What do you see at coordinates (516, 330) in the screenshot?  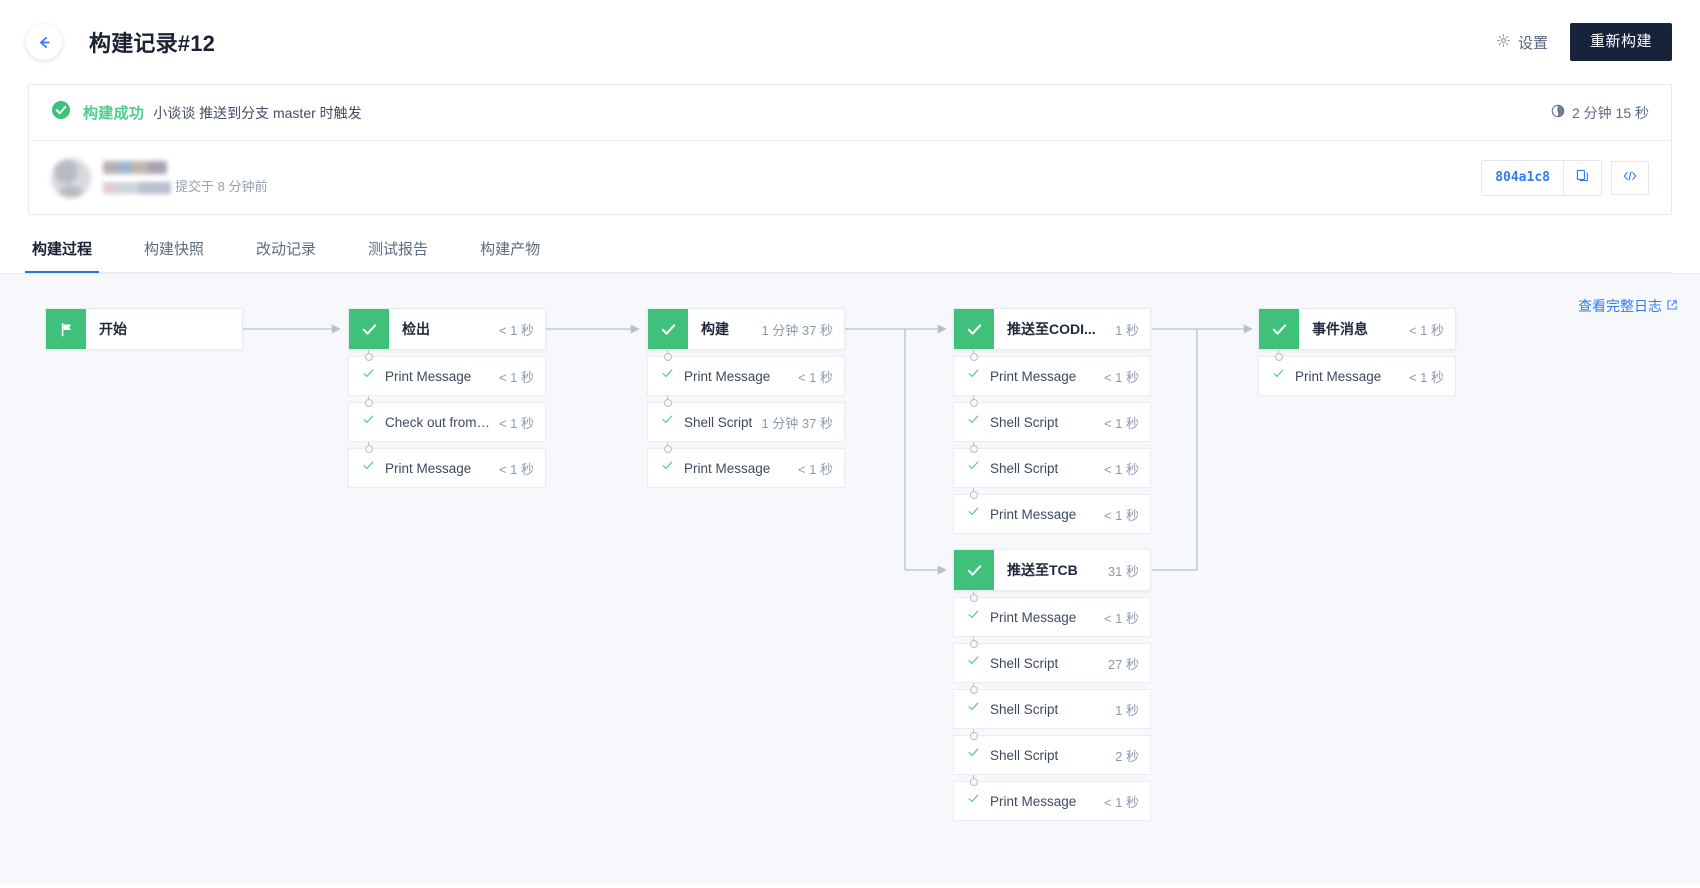 I see `stage-time: < 1 秒` at bounding box center [516, 330].